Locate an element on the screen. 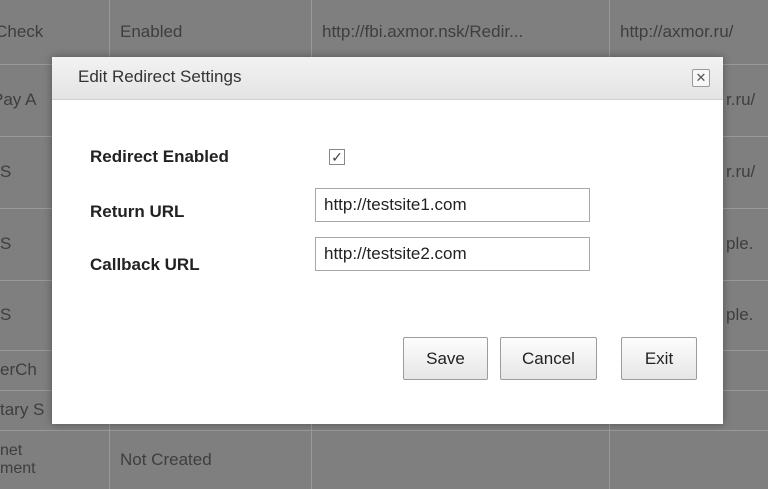 Image resolution: width=768 pixels, height=489 pixels. cell-text: net ment is located at coordinates (18, 459).